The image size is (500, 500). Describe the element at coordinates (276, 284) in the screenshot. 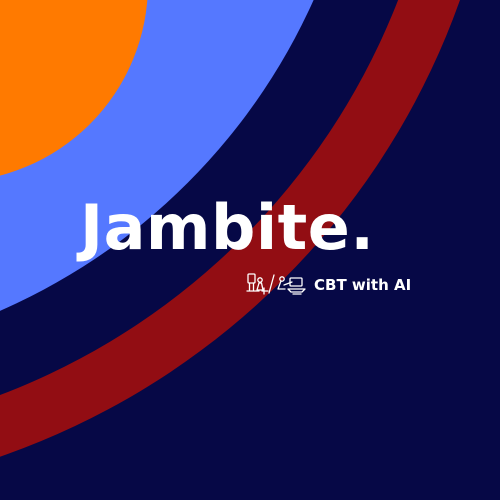

I see `computer-test-doodle-icon` at that location.